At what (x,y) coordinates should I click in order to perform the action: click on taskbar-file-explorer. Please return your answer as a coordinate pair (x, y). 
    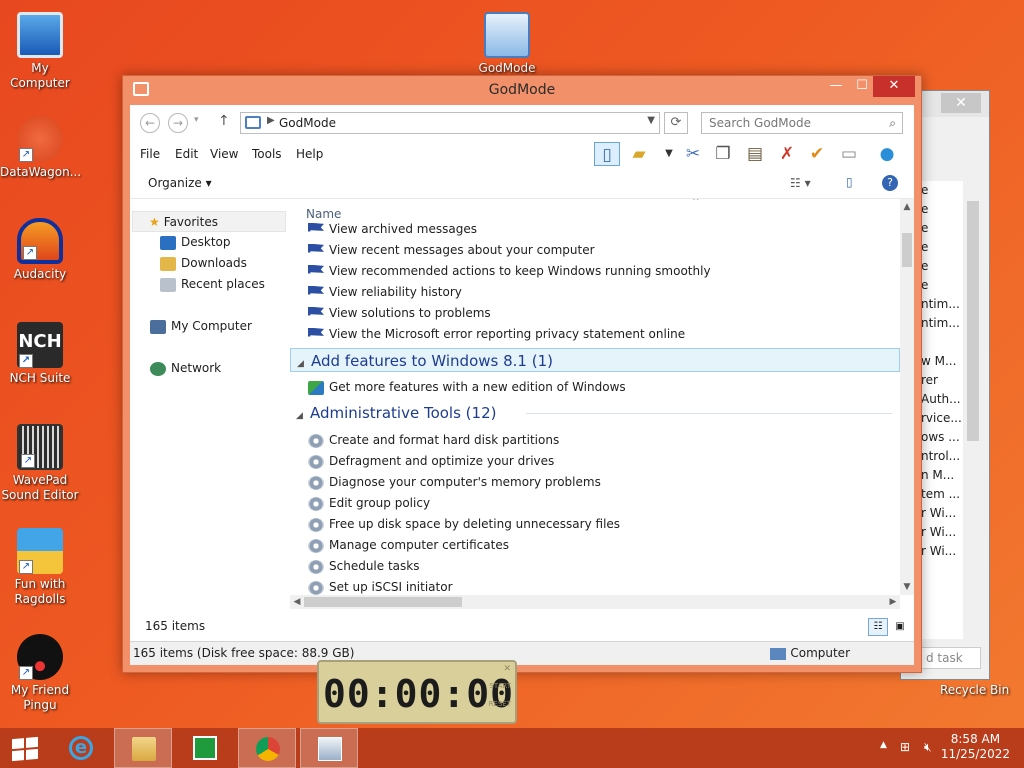
    Looking at the image, I should click on (143, 748).